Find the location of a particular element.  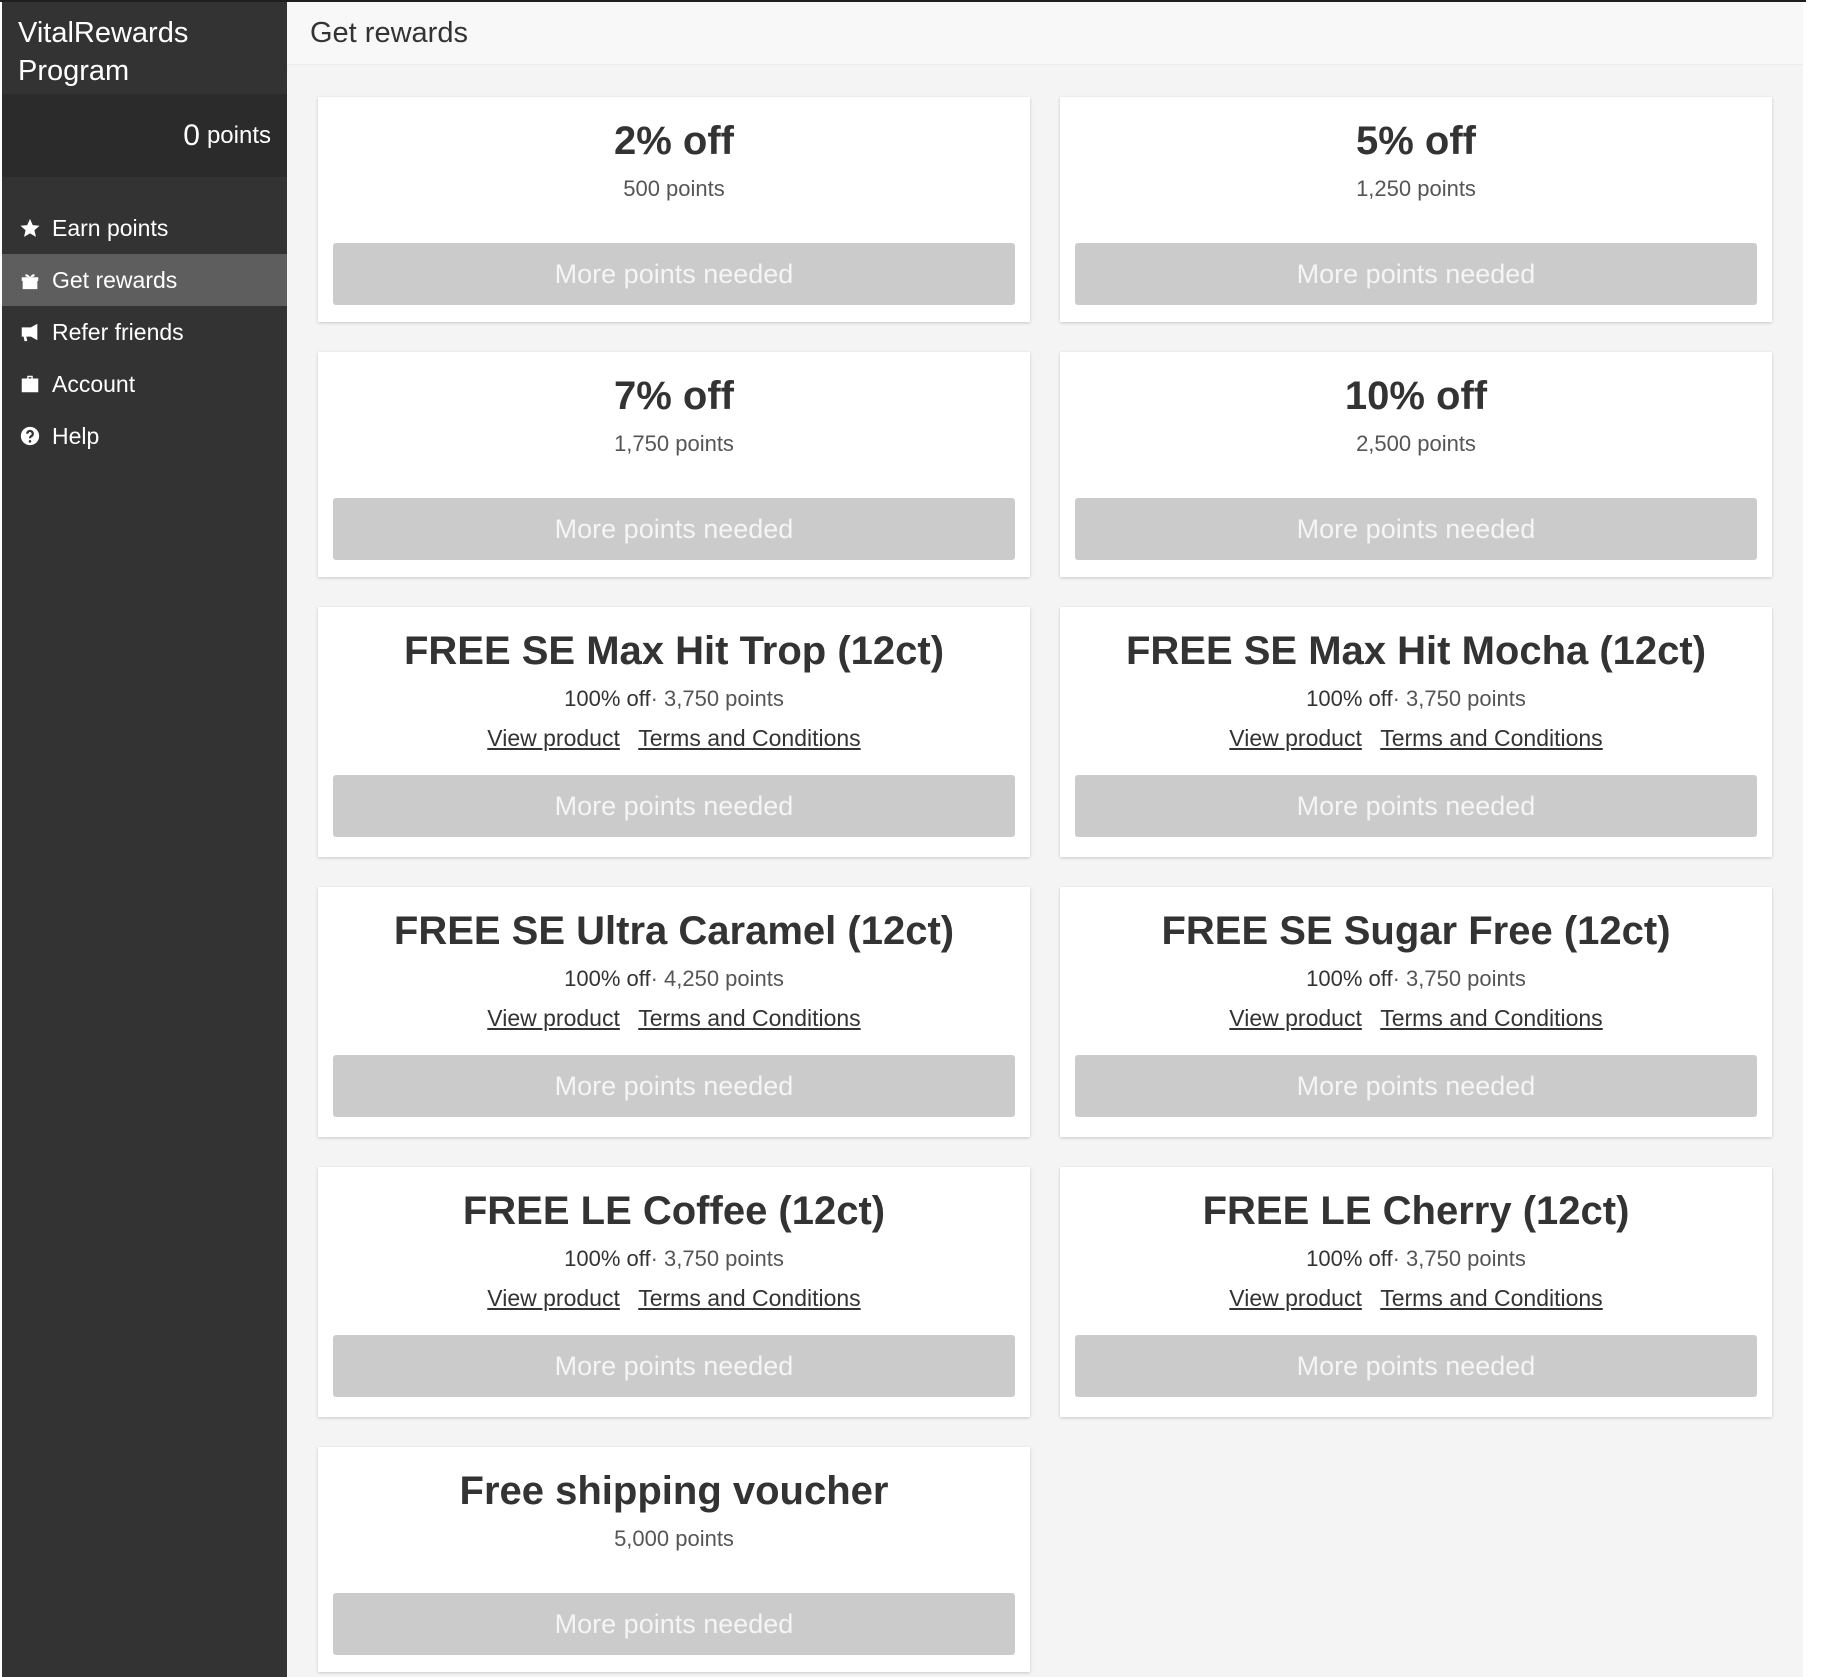

sidebar-item-account: Account is located at coordinates (144, 384).